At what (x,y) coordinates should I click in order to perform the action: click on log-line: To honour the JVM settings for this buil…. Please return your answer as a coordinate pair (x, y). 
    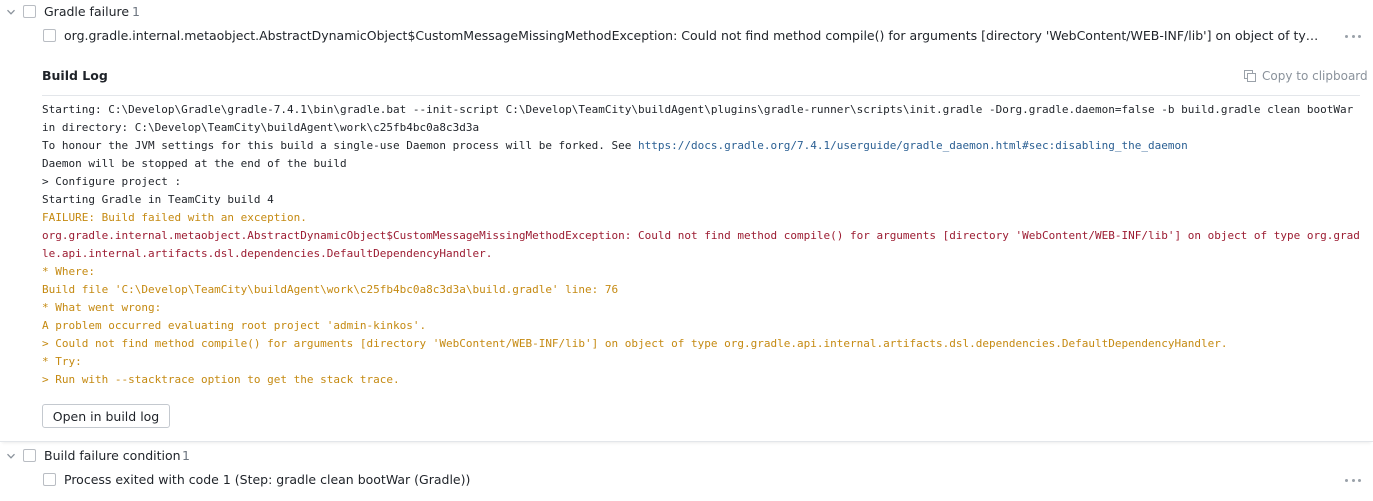
    Looking at the image, I should click on (701, 146).